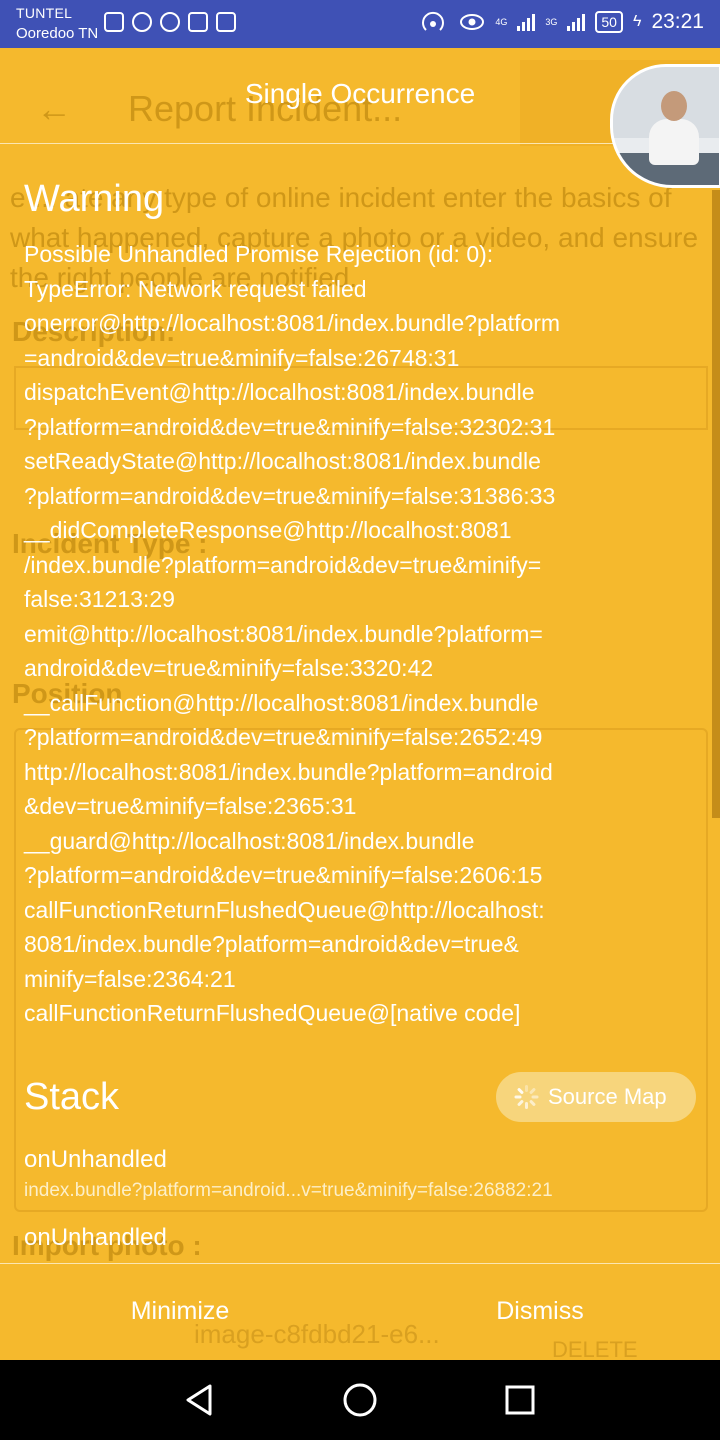  I want to click on warning-message-line: &dev=true&minify=false:2365:31, so click(190, 806).